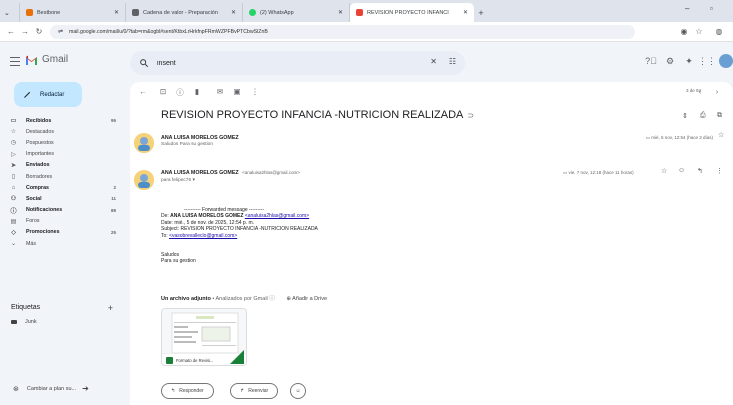 Image resolution: width=733 pixels, height=405 pixels. I want to click on forward-button: ↱ Reenviar, so click(254, 391).